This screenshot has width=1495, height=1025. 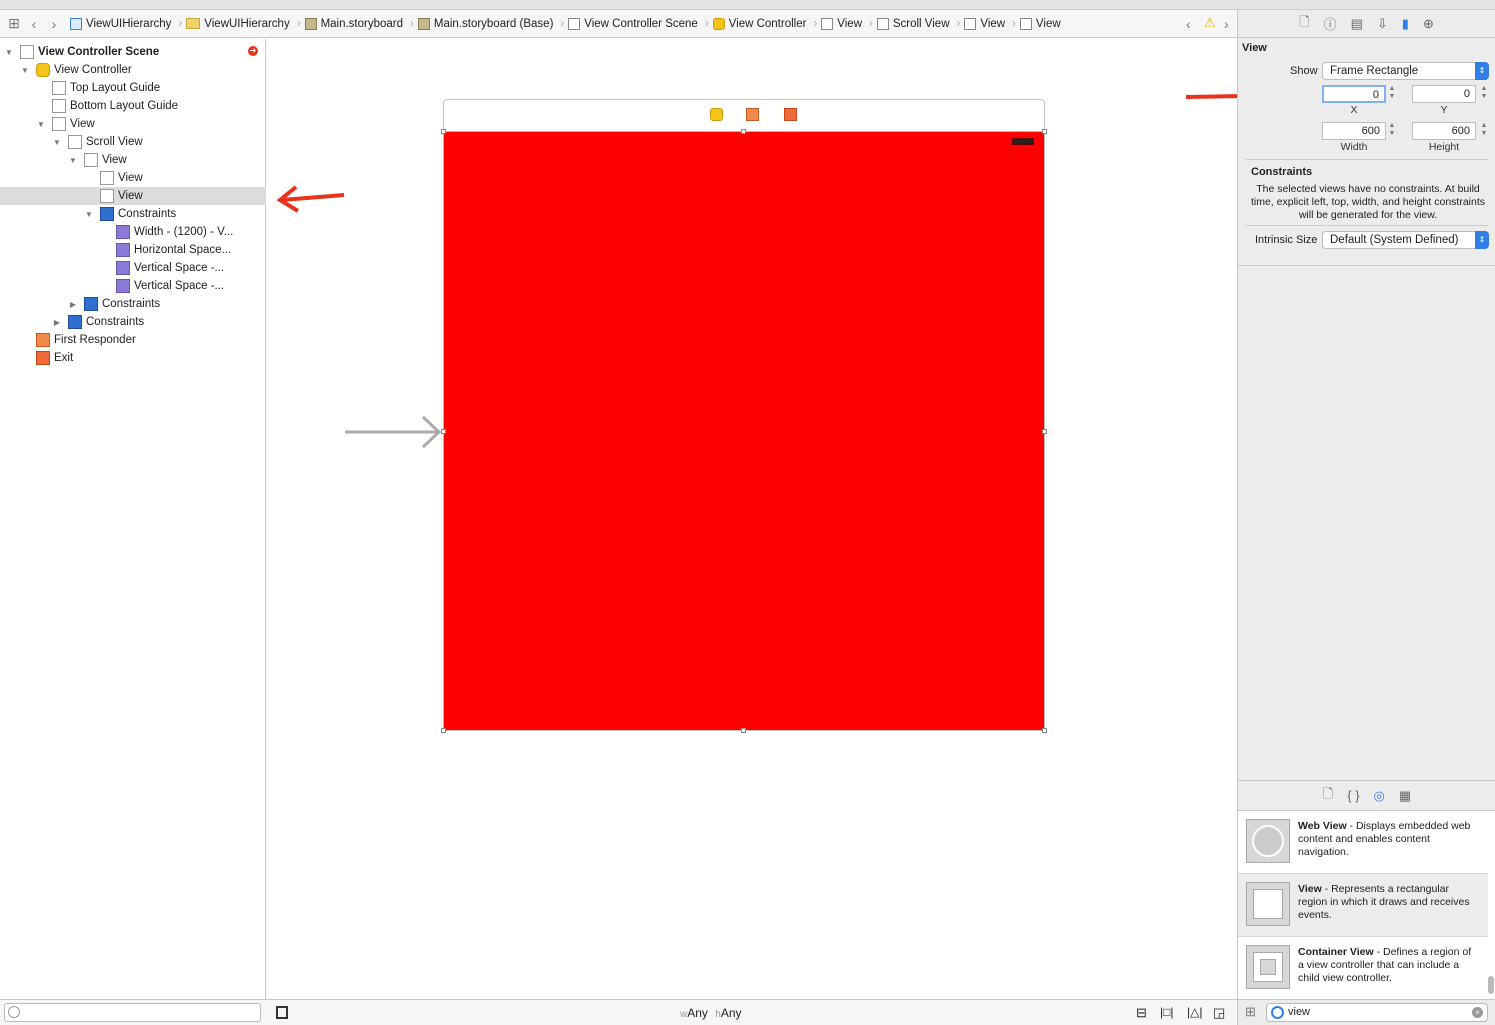 What do you see at coordinates (747, 5) in the screenshot?
I see `window-title-strip` at bounding box center [747, 5].